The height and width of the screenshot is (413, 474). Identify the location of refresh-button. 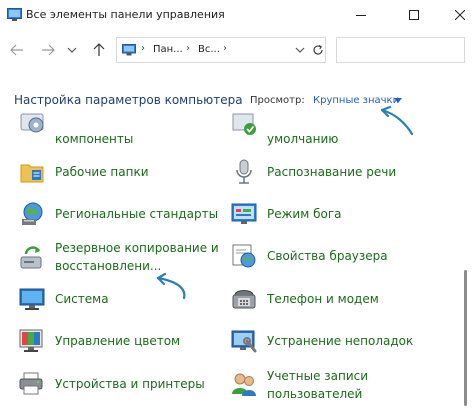
(318, 50).